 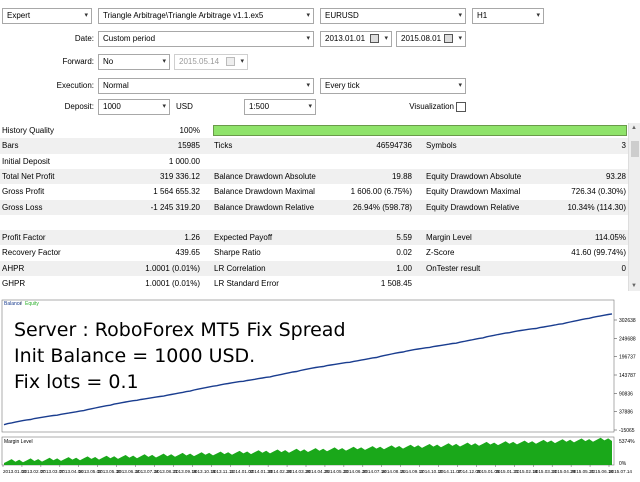 I want to click on stat-label: LR Correlation, so click(x=240, y=268).